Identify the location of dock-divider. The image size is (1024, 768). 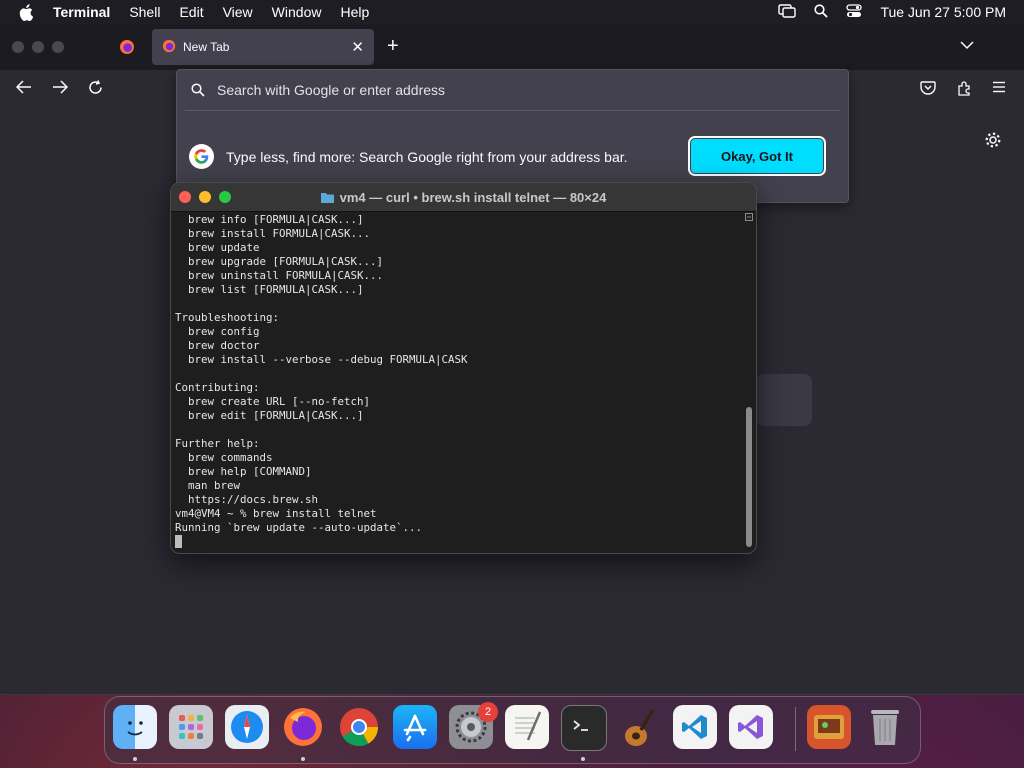
(795, 729).